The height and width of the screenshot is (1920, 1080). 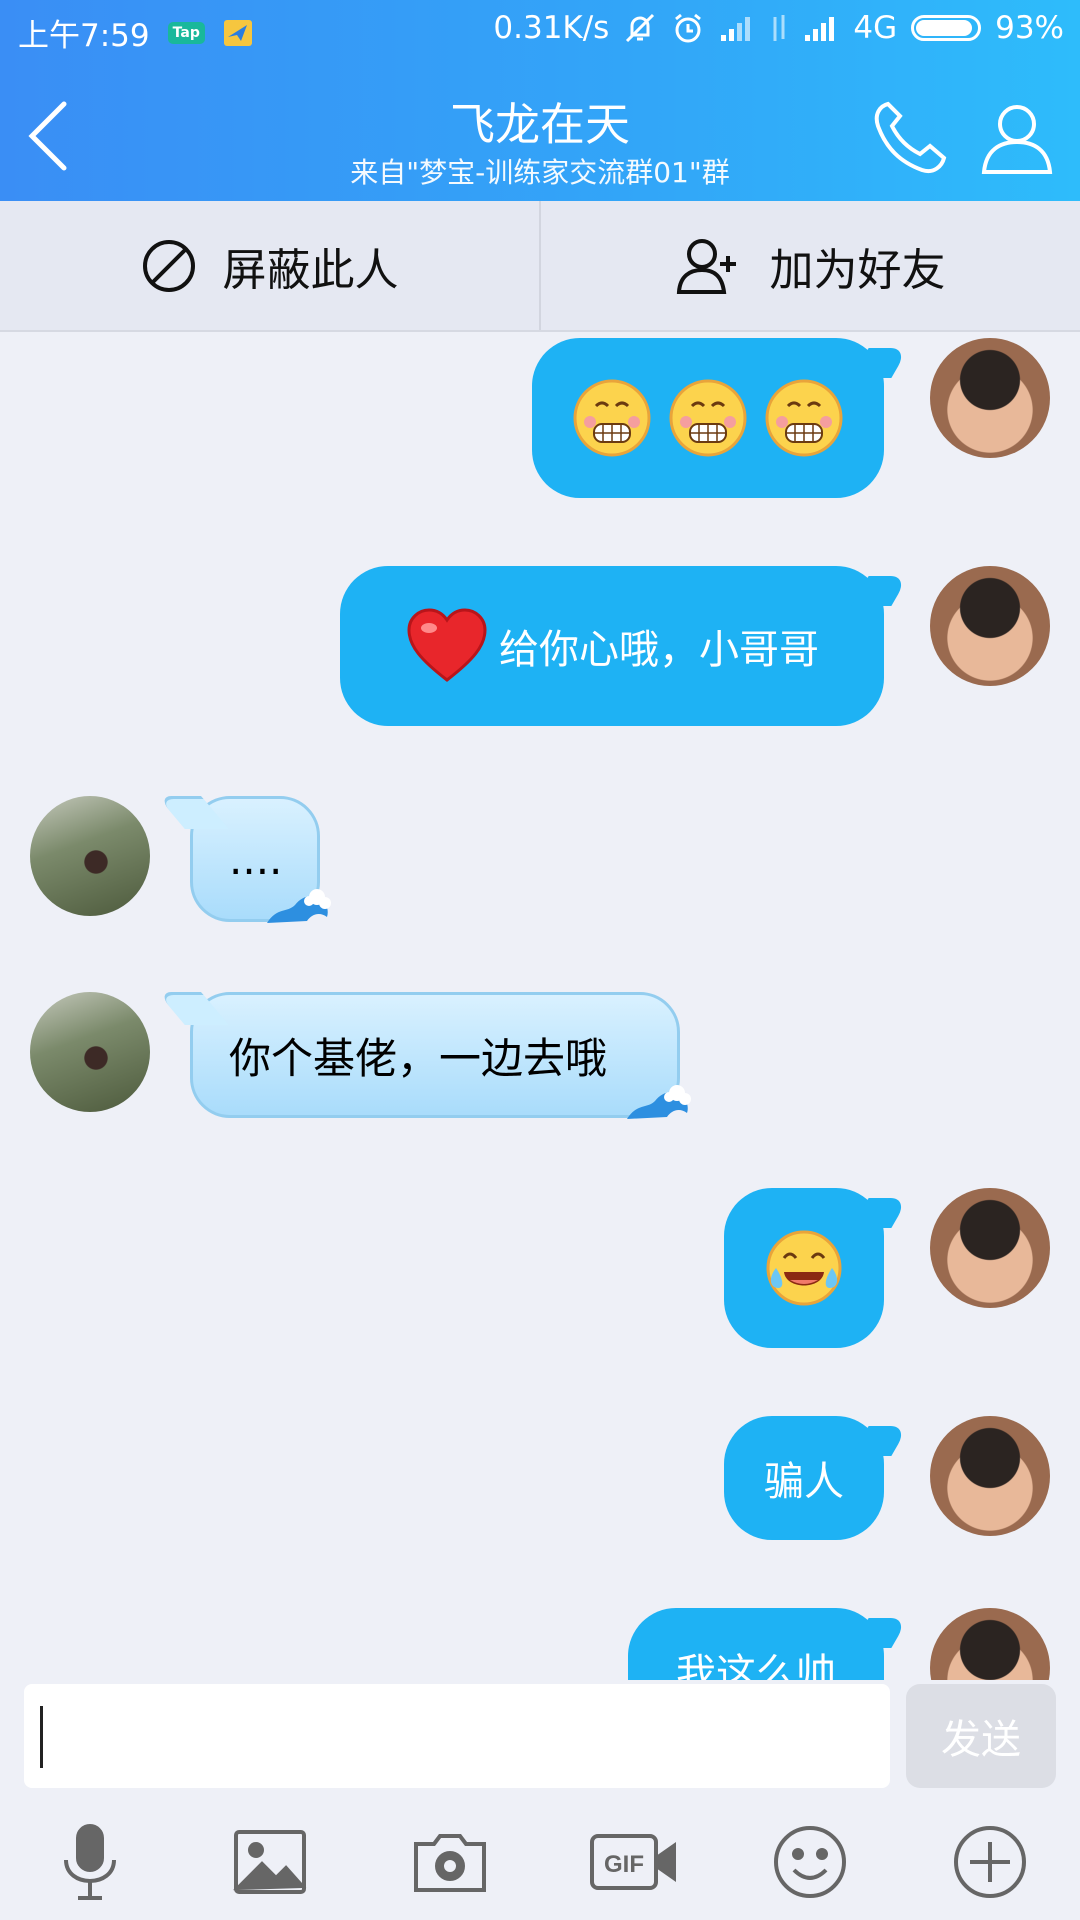 What do you see at coordinates (168, 265) in the screenshot?
I see `block-icon` at bounding box center [168, 265].